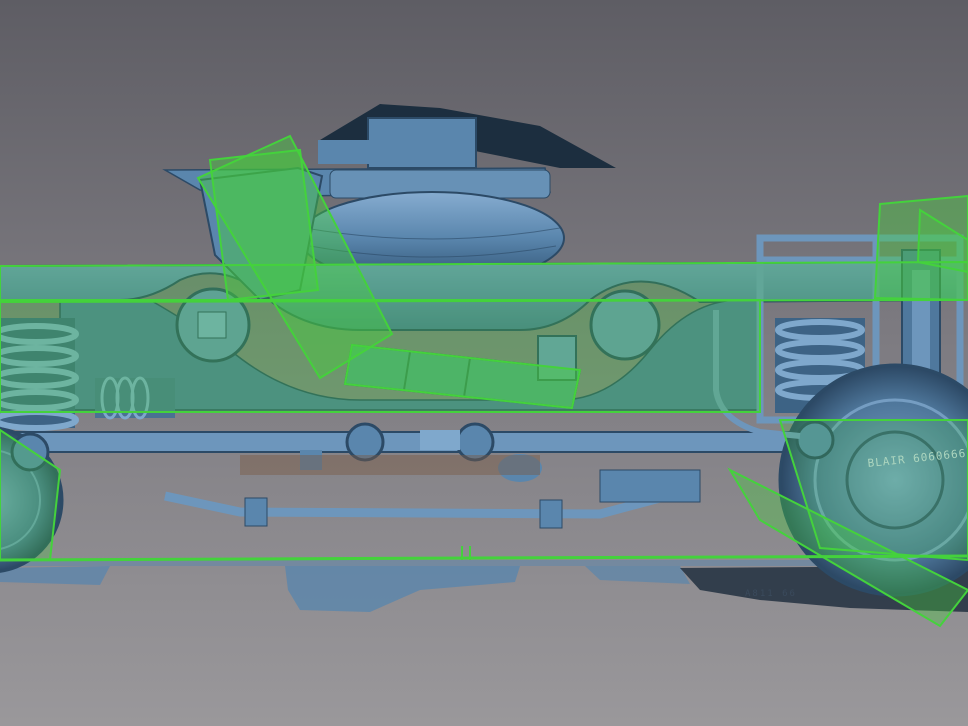 This screenshot has width=968, height=726. What do you see at coordinates (771, 594) in the screenshot?
I see `ground-stamp-text: A811 66` at bounding box center [771, 594].